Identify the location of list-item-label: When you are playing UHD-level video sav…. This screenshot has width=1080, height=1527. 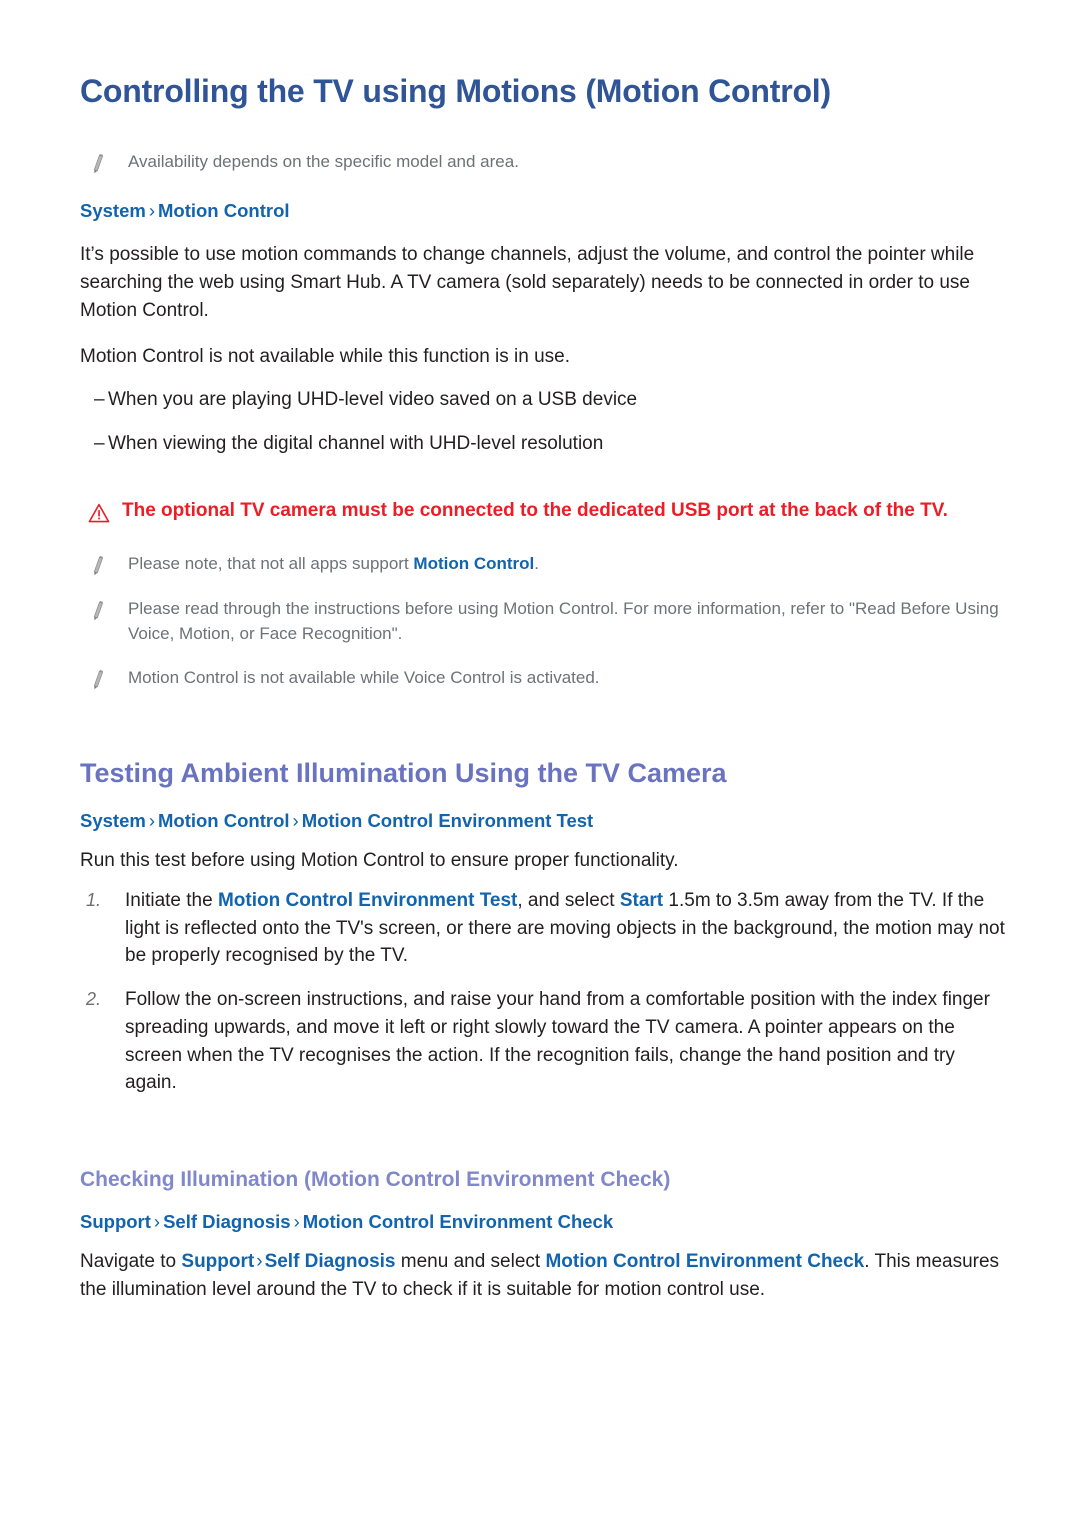
(373, 400).